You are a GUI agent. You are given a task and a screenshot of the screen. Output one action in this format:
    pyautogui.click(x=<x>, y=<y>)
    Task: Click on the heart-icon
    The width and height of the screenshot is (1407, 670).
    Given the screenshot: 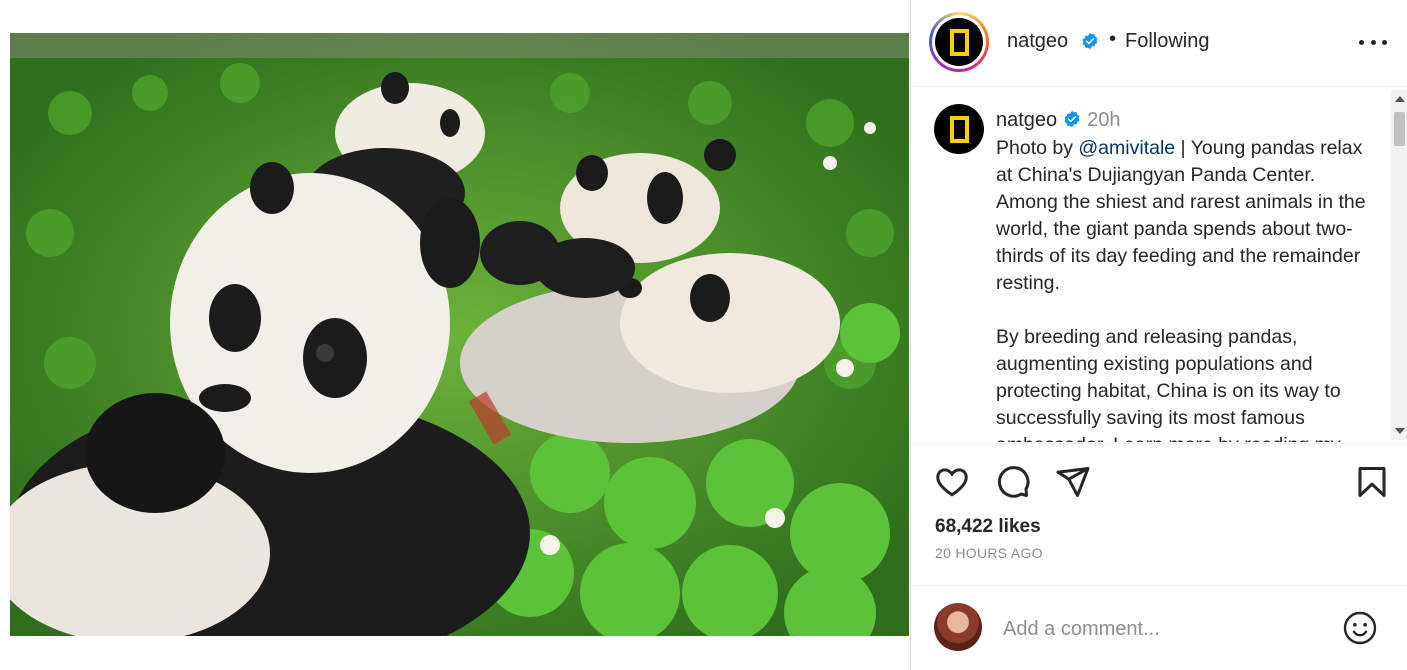 What is the action you would take?
    pyautogui.click(x=952, y=482)
    